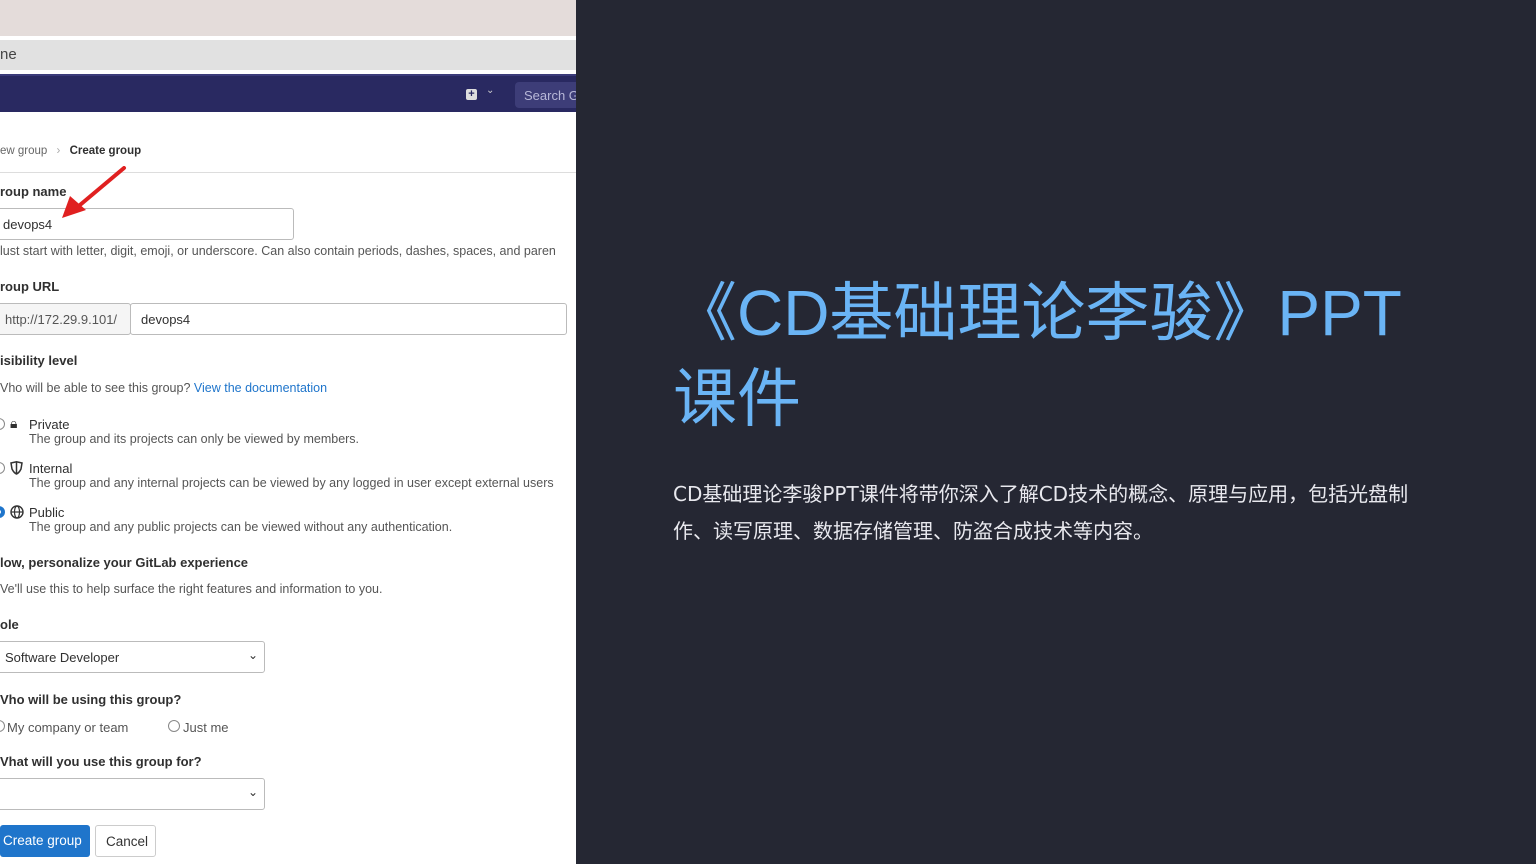  I want to click on browser-chrome, so click(288, 18).